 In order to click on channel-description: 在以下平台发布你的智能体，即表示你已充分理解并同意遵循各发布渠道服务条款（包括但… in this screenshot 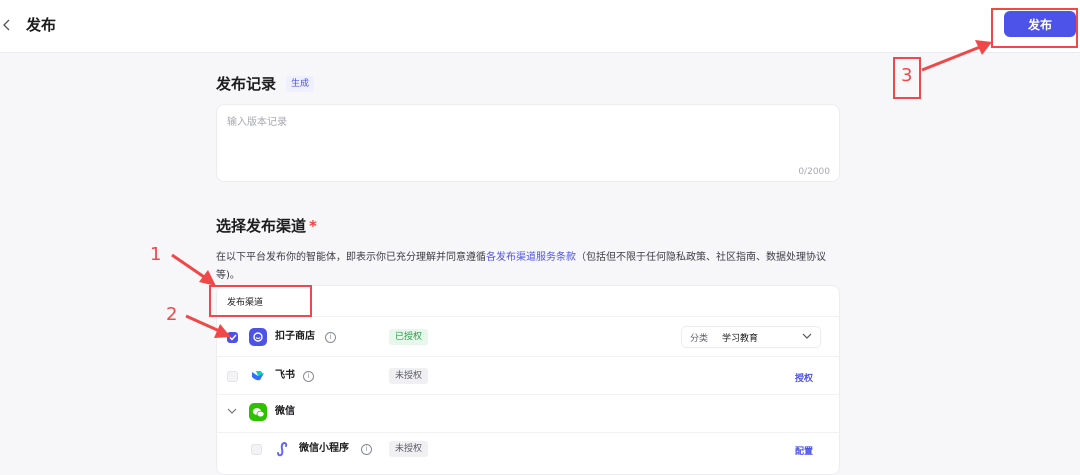, I will do `click(529, 267)`.